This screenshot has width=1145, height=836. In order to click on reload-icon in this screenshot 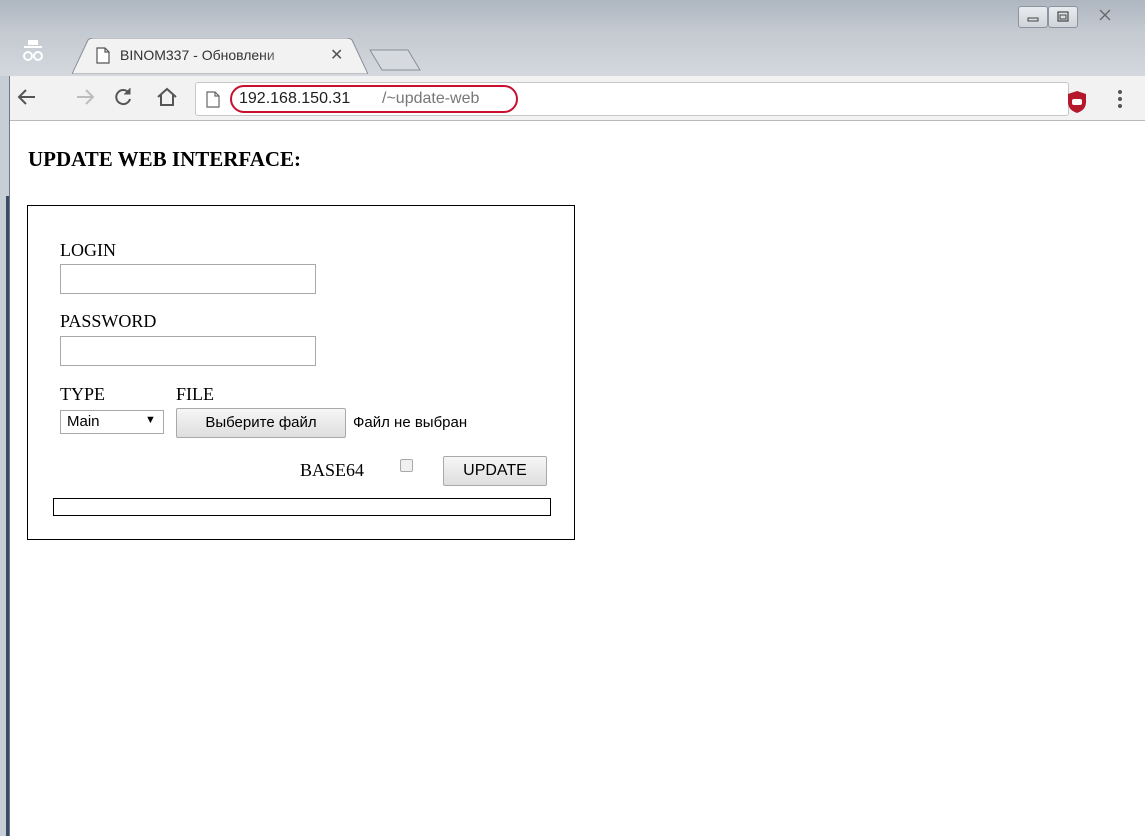, I will do `click(123, 97)`.